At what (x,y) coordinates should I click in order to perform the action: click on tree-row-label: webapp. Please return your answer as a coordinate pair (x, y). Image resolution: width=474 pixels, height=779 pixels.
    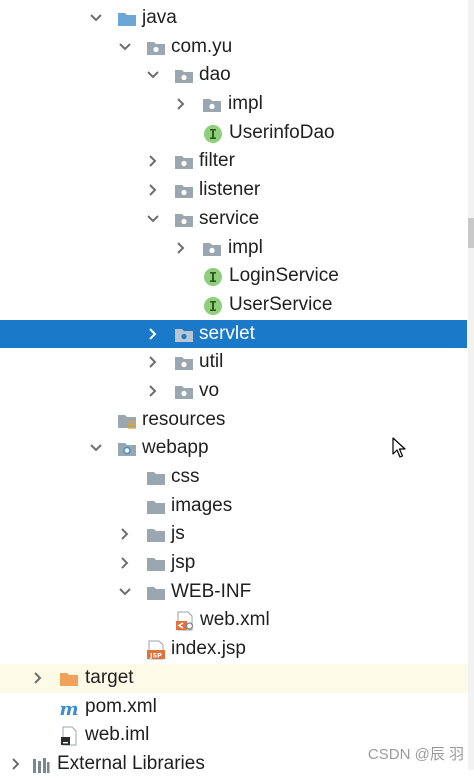
    Looking at the image, I should click on (175, 448).